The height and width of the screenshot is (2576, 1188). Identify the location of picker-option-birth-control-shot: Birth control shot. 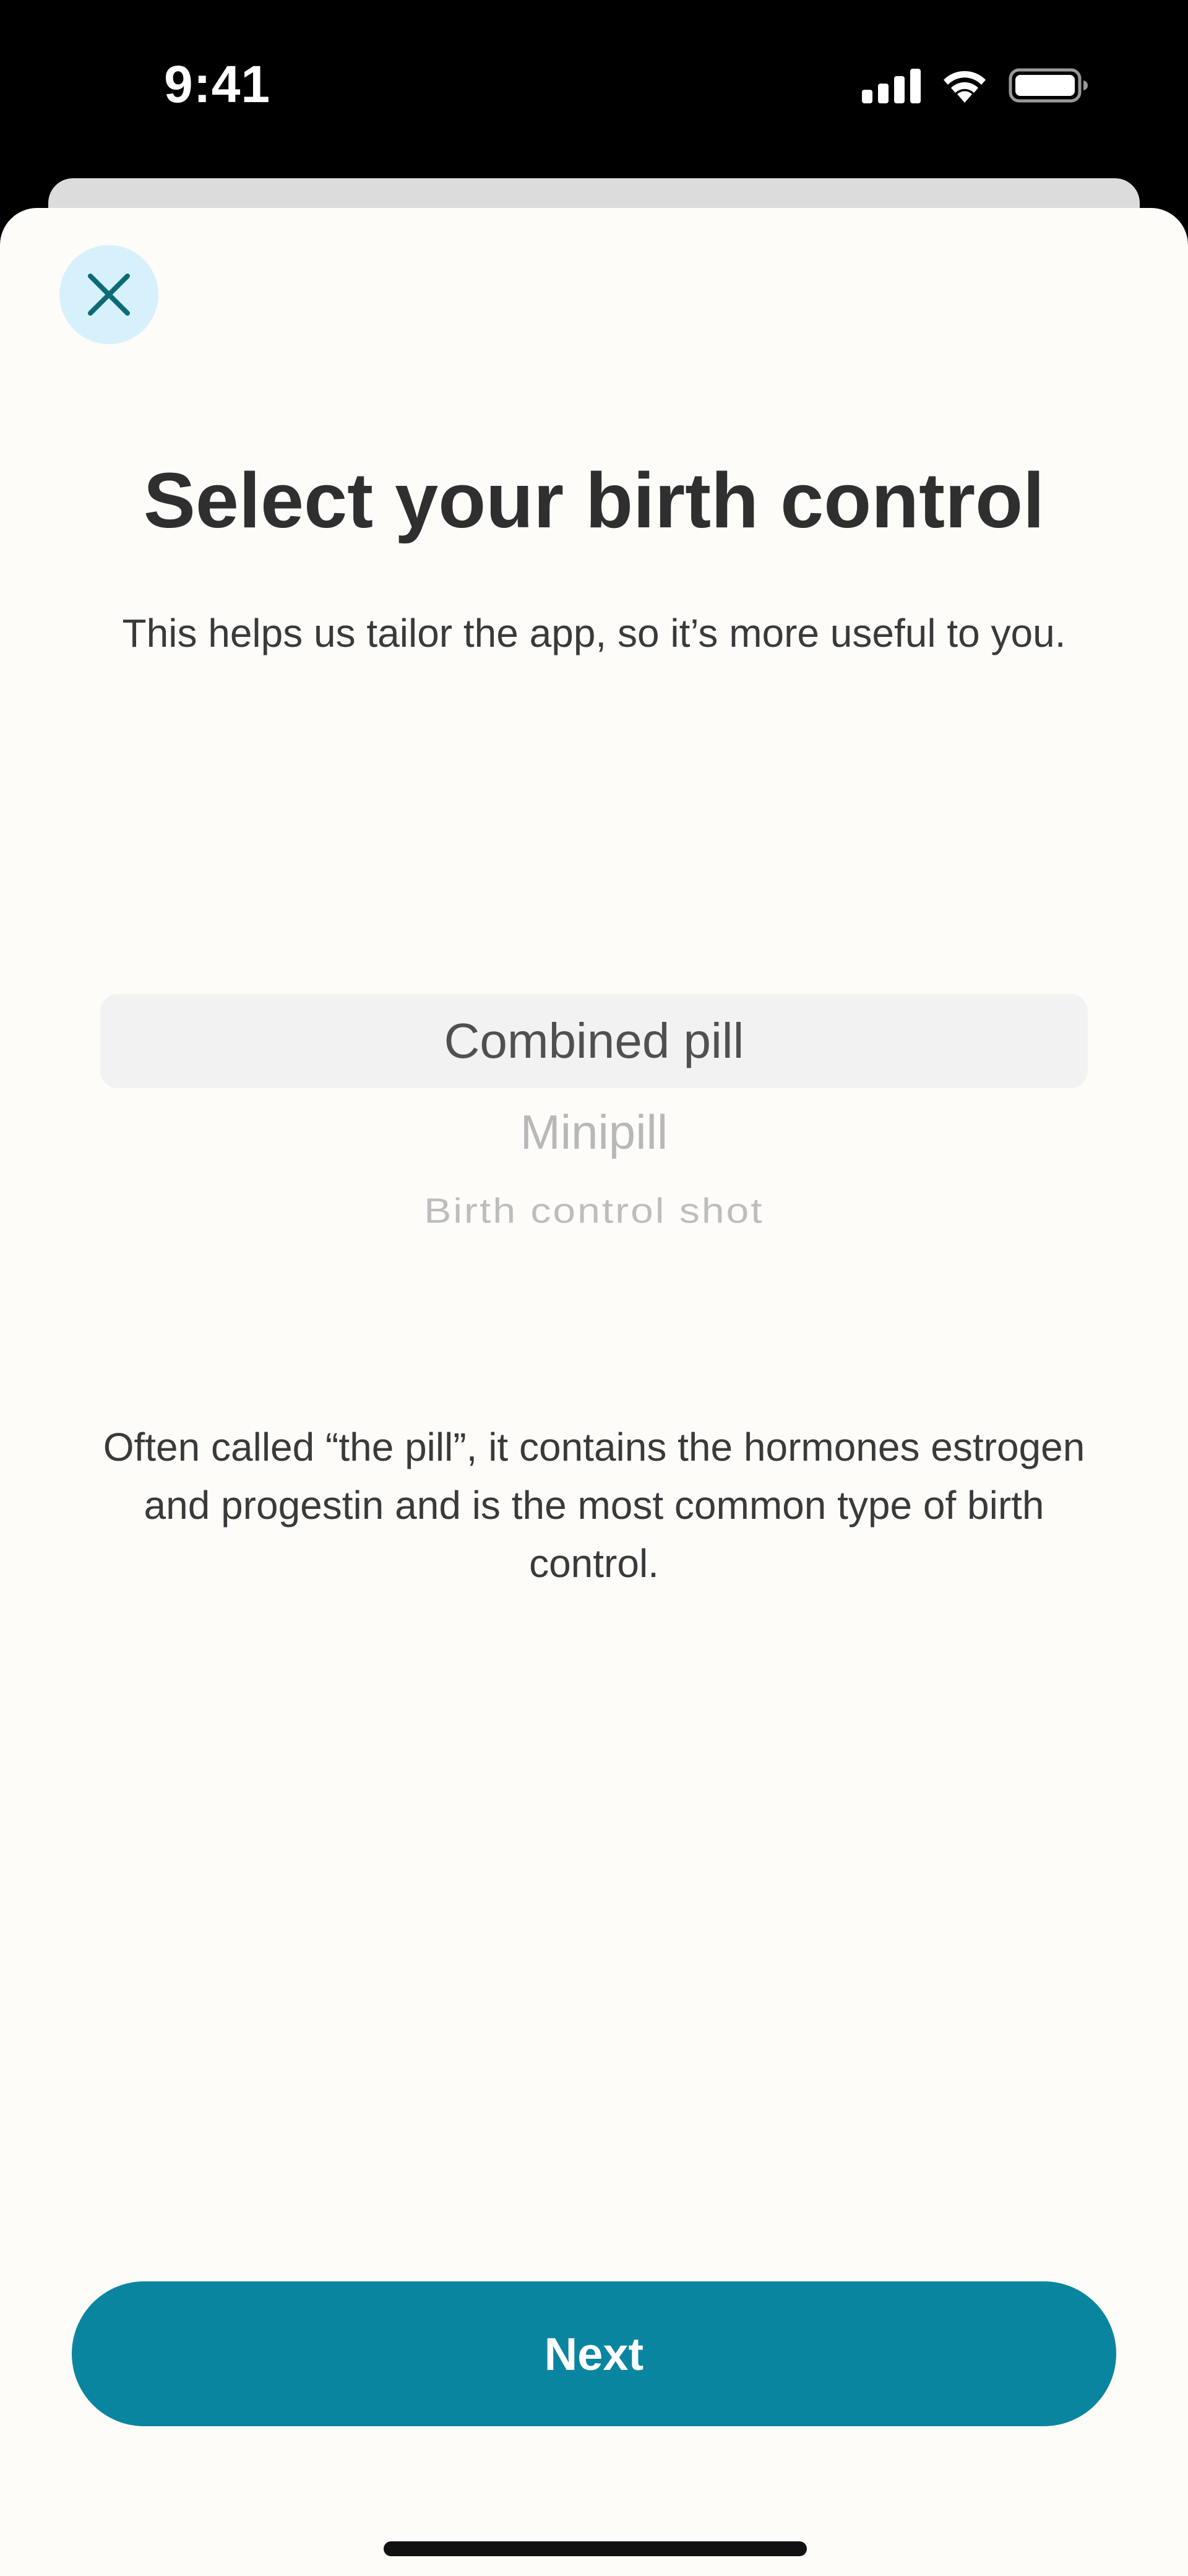
(594, 1211).